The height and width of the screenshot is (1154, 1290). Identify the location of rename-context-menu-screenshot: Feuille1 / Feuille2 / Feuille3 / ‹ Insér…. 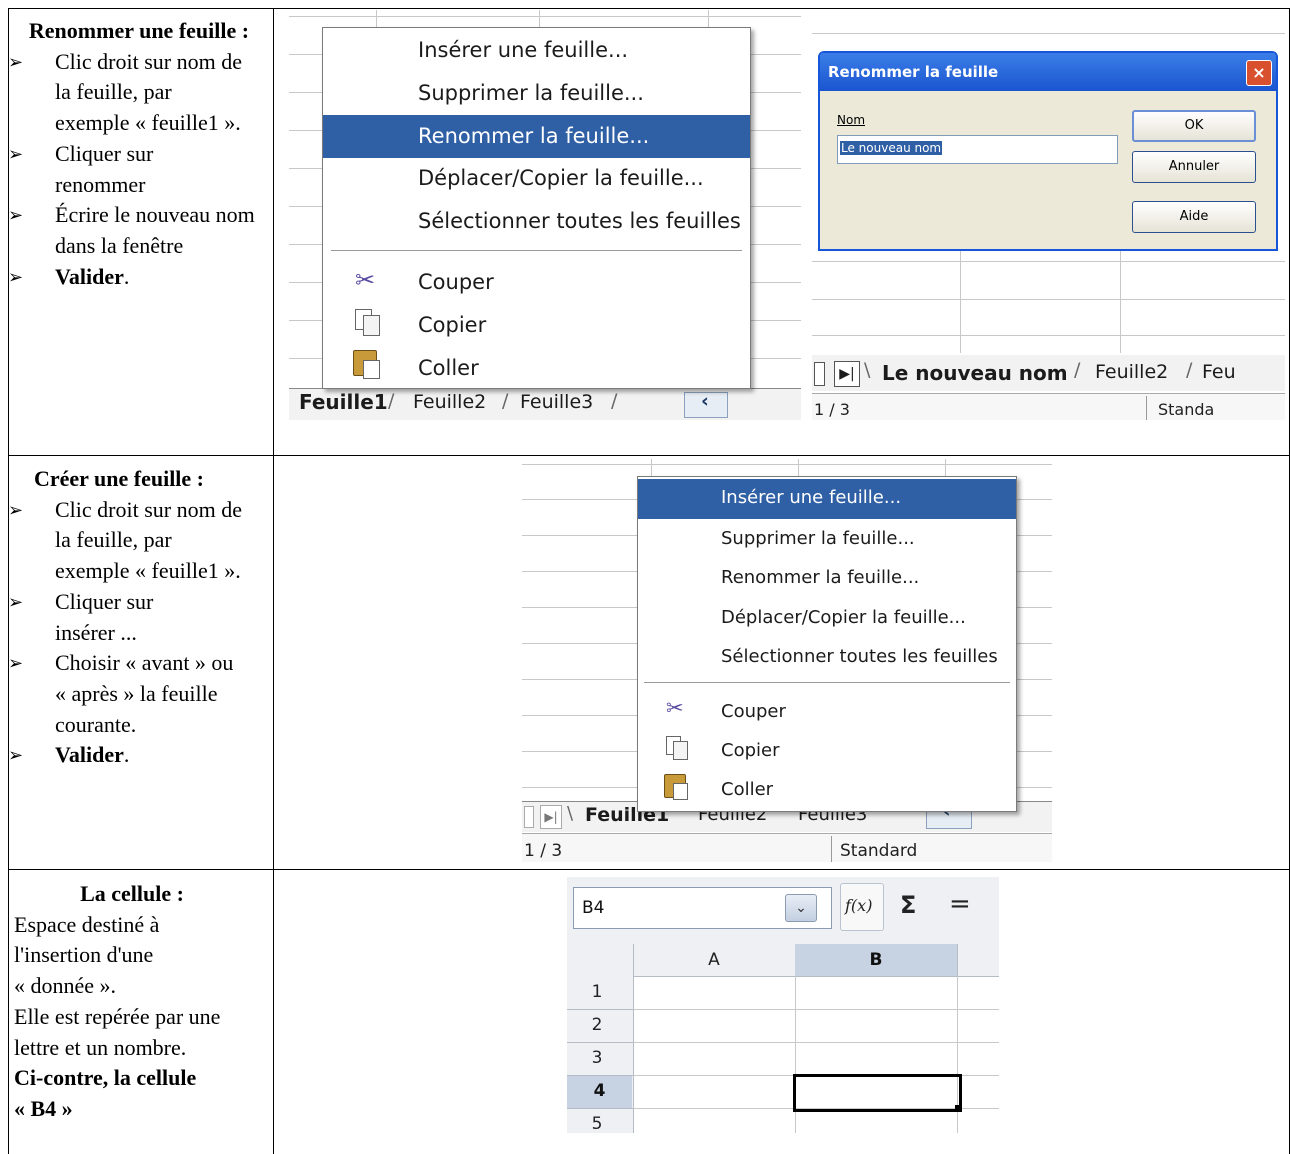
(545, 215).